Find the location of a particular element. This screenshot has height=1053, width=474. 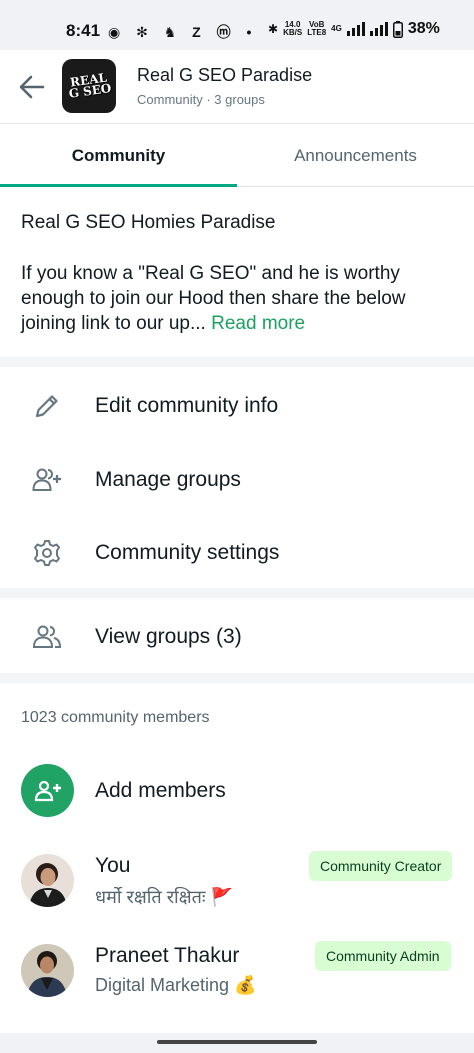

community-creator-badge: Community Creator is located at coordinates (381, 866).